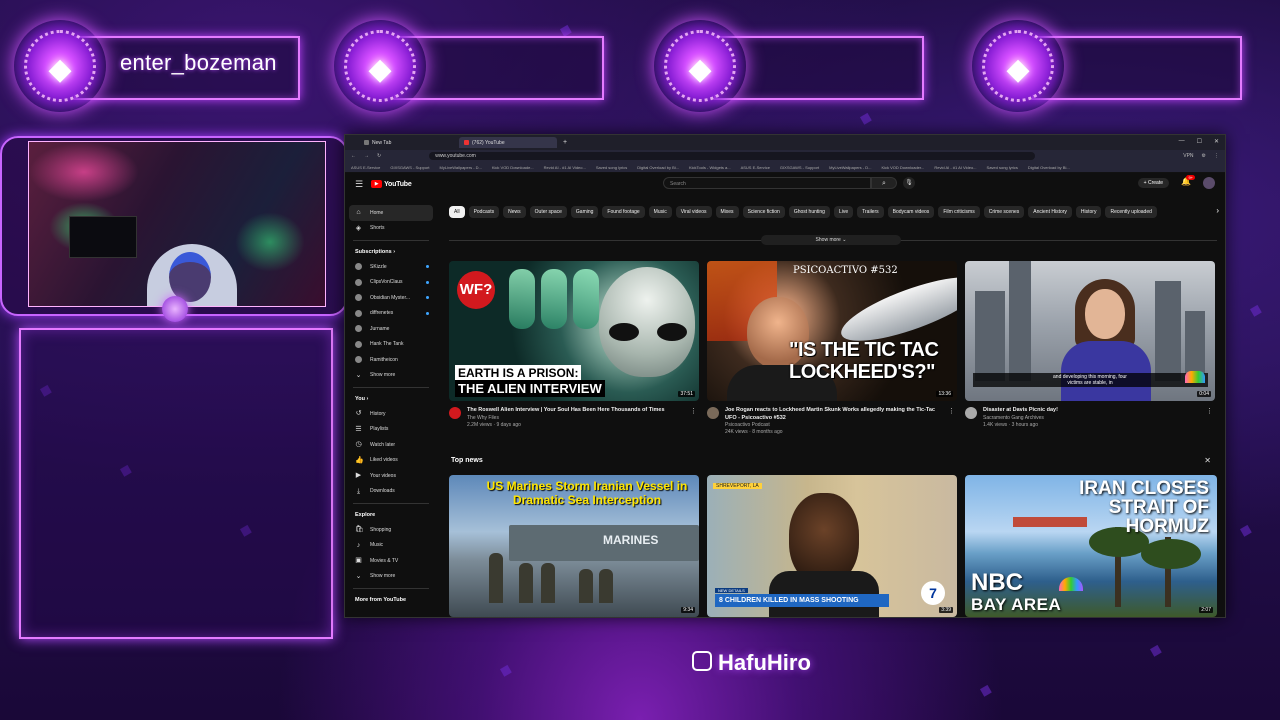  What do you see at coordinates (391, 283) in the screenshot?
I see `sidebar-subscription: ClipsVonClaus` at bounding box center [391, 283].